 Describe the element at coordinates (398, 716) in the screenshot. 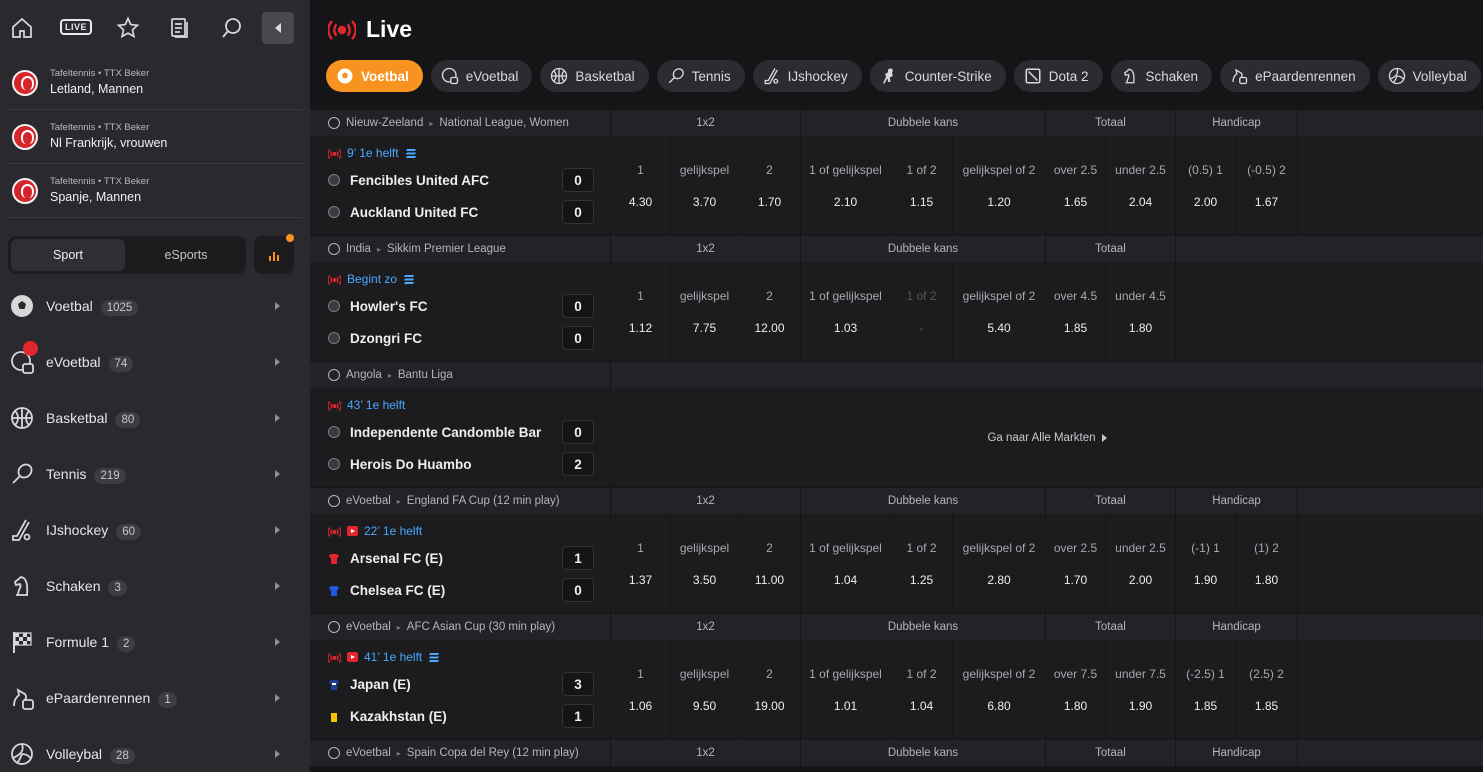

I see `team-name: Kazakhstan (E)` at that location.